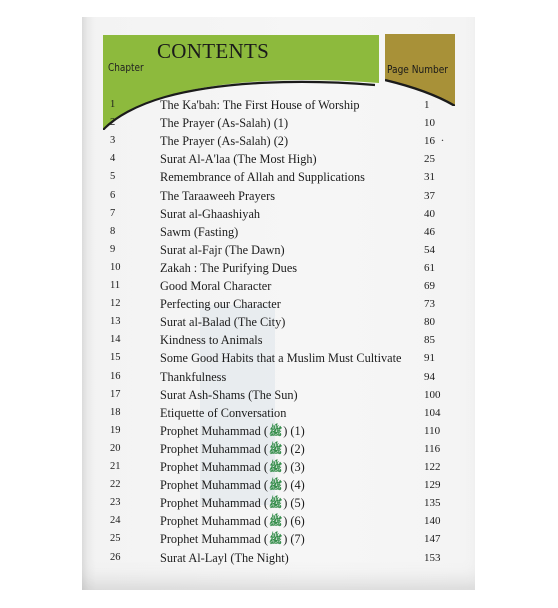 This screenshot has width=558, height=608. What do you see at coordinates (113, 195) in the screenshot?
I see `chapter-number: 6` at bounding box center [113, 195].